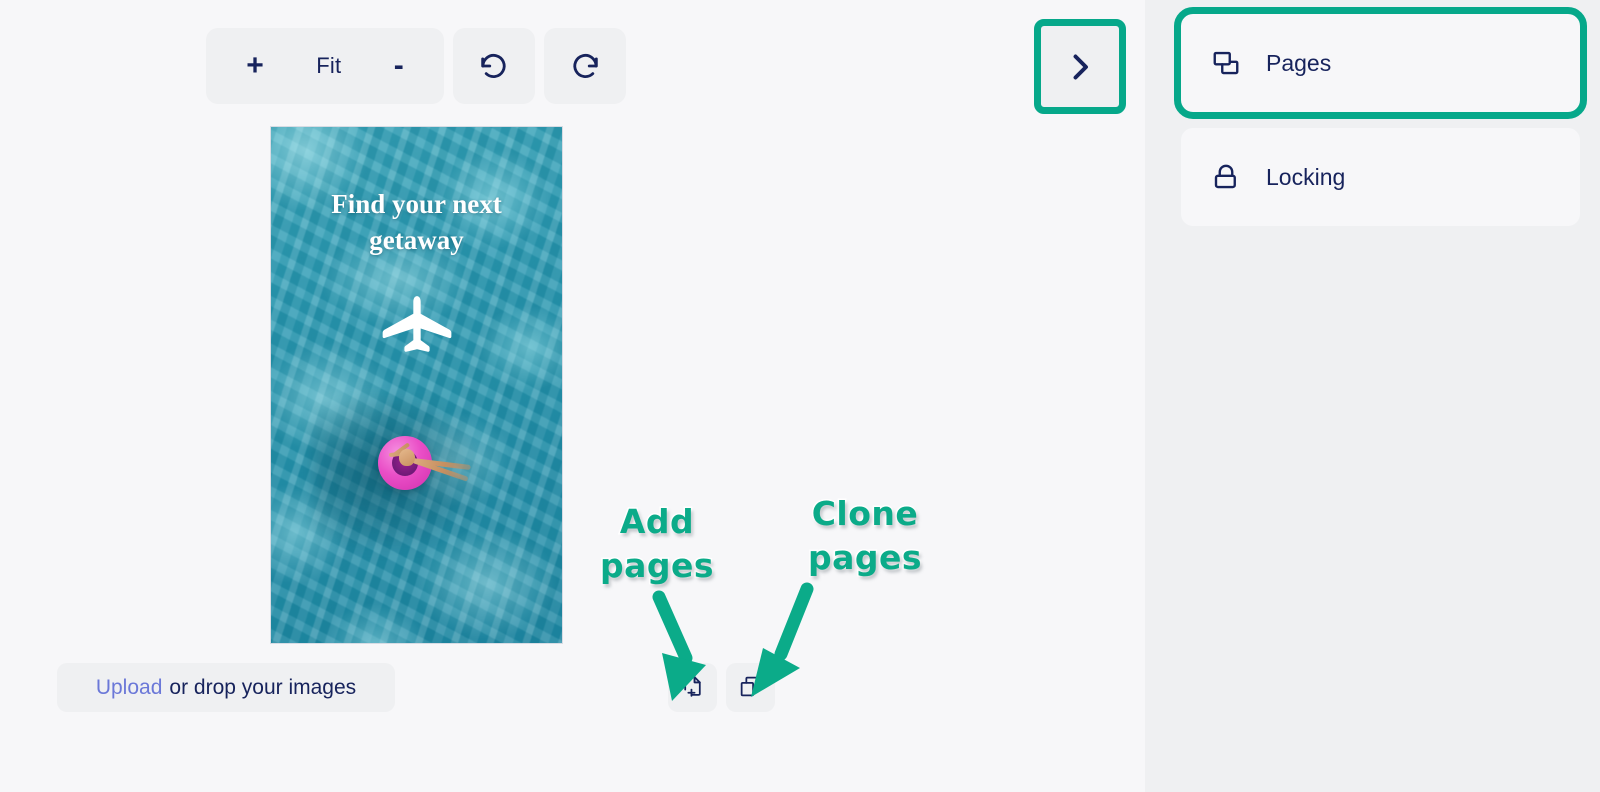 This screenshot has width=1600, height=792. I want to click on page-actions-group, so click(721, 687).